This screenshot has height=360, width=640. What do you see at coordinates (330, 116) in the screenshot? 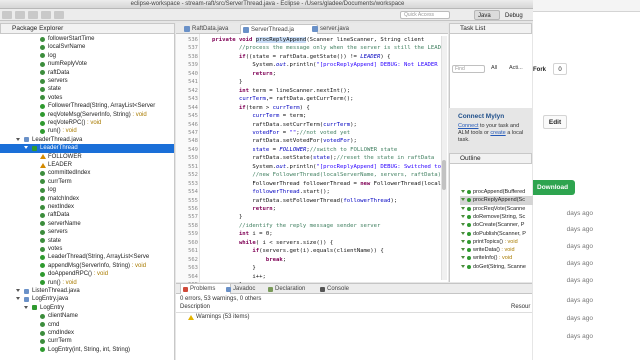
I see `code-line: currTerm = term;` at bounding box center [330, 116].